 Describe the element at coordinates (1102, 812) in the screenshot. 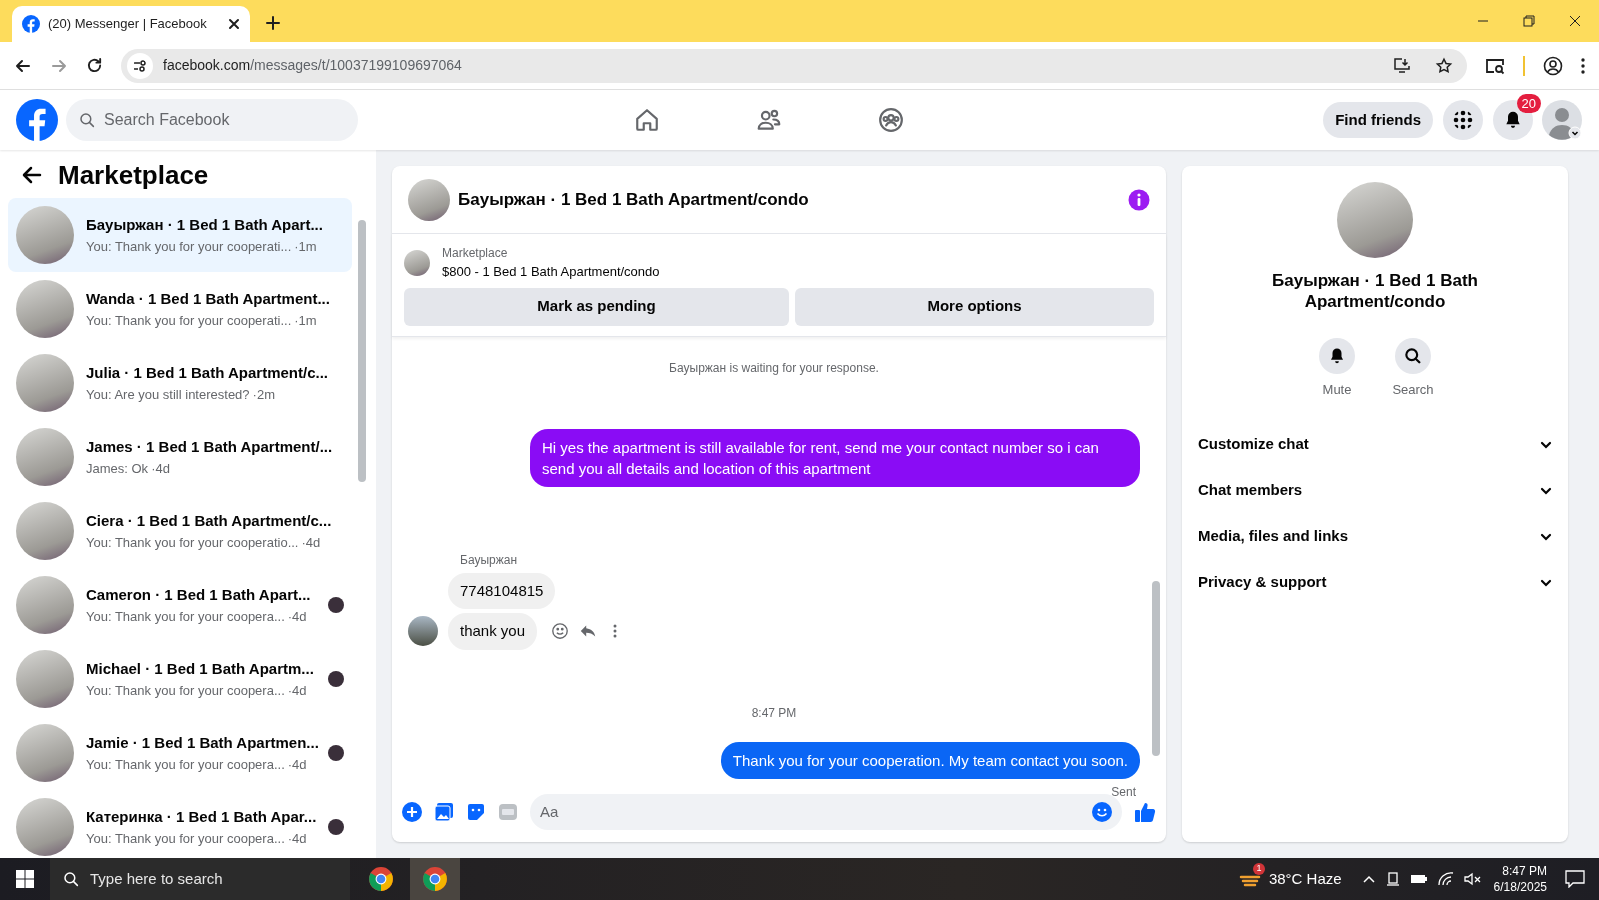

I see `emoji-icon` at that location.